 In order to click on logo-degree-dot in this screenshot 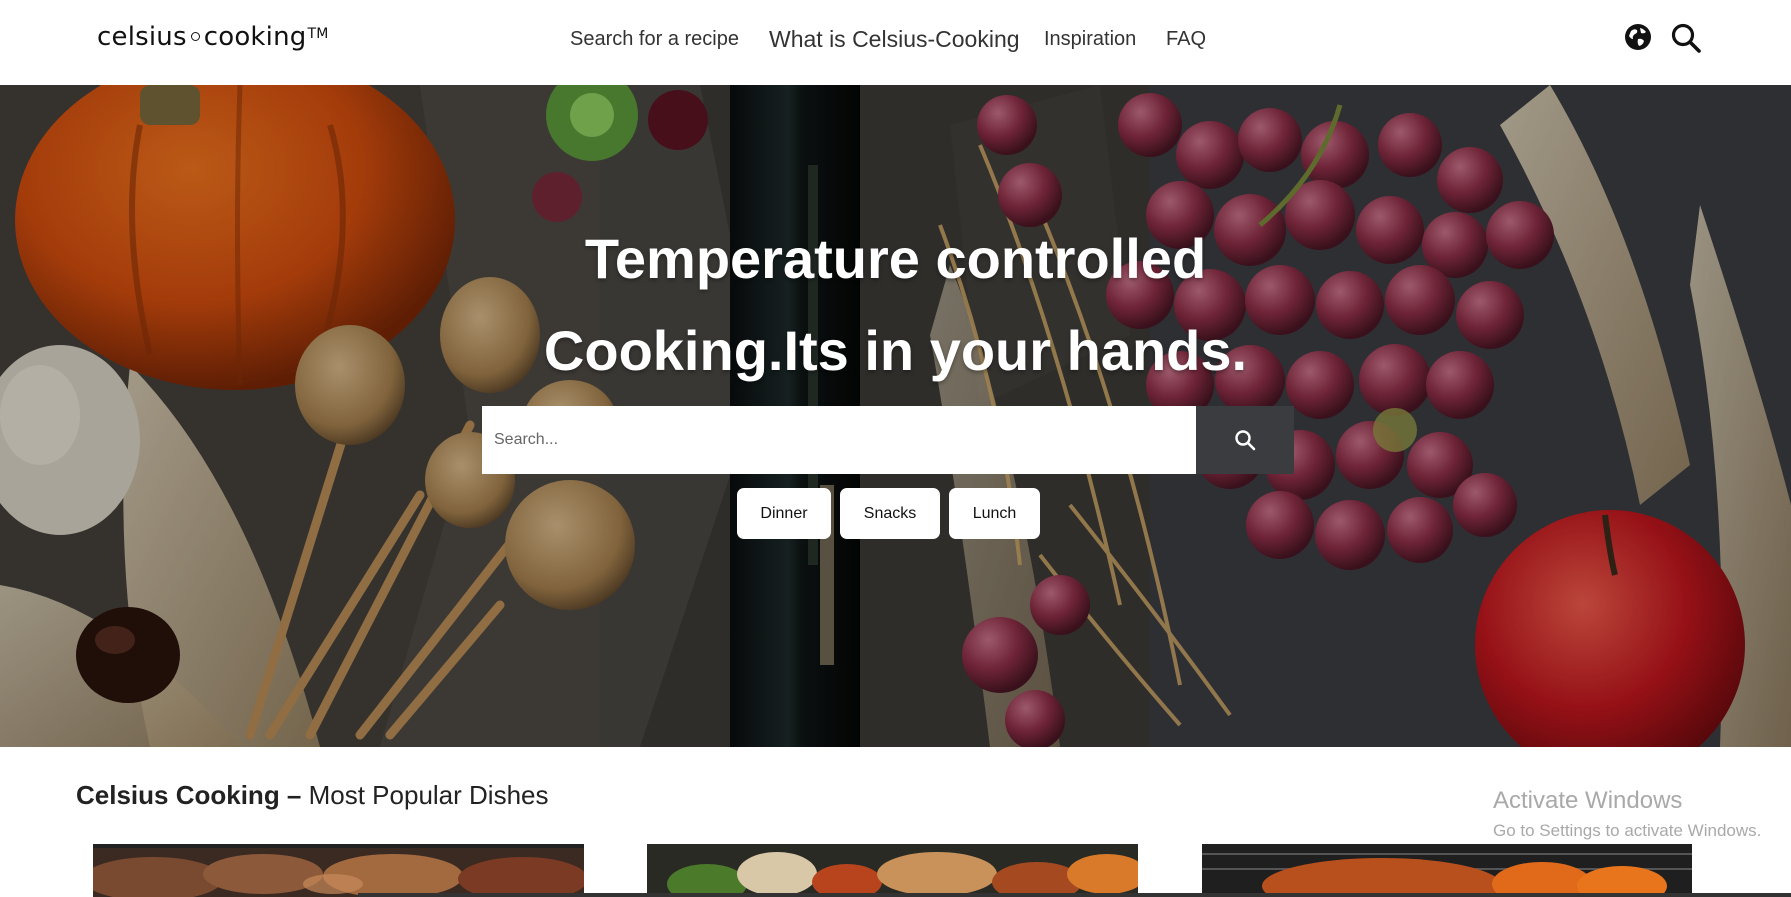, I will do `click(195, 36)`.